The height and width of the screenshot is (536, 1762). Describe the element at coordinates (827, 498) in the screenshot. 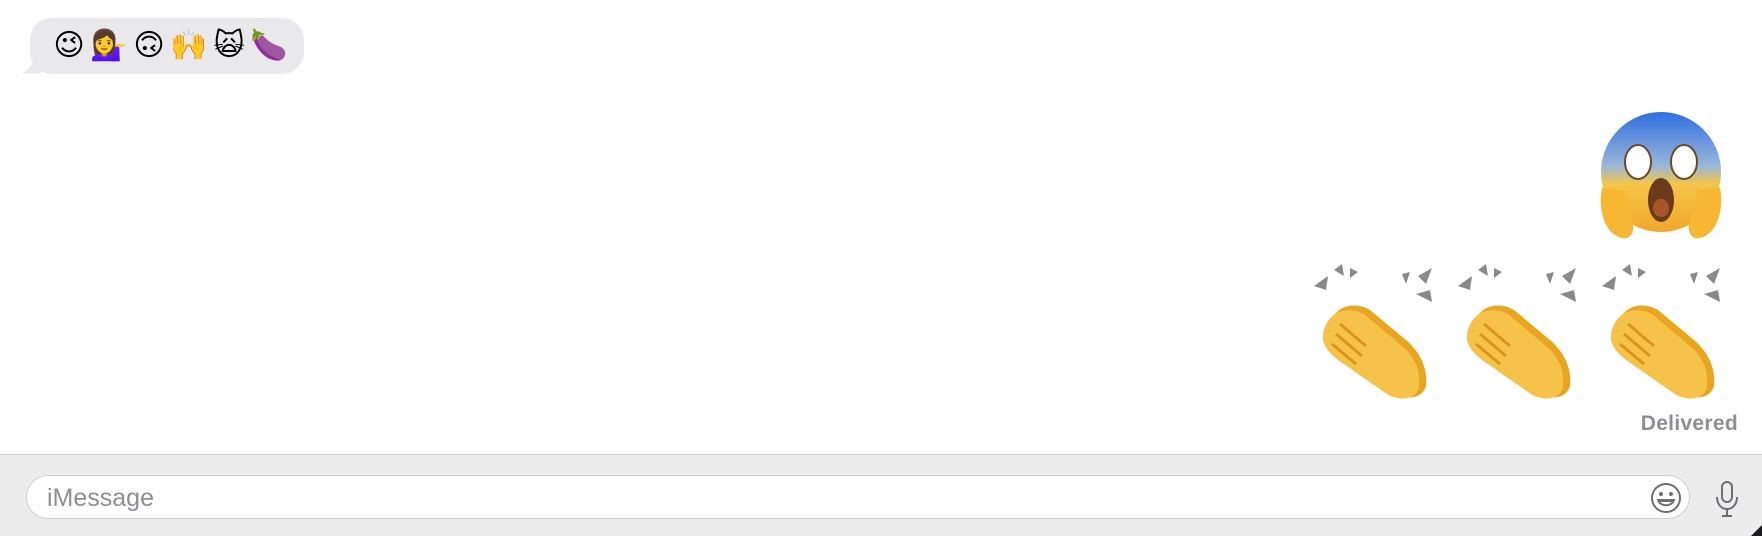

I see `message-input` at that location.